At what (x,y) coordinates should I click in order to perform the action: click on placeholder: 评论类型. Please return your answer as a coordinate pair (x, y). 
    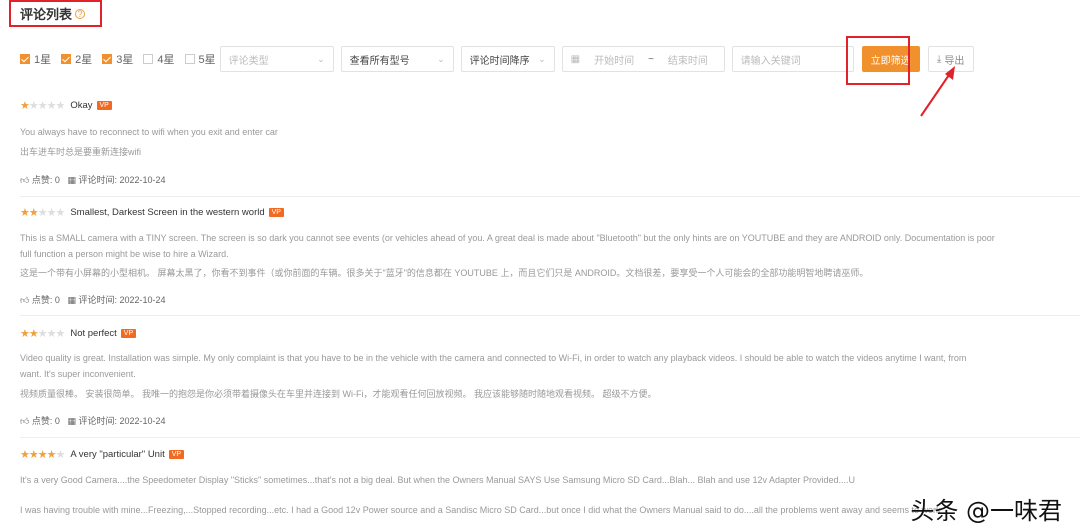
    Looking at the image, I should click on (248, 61).